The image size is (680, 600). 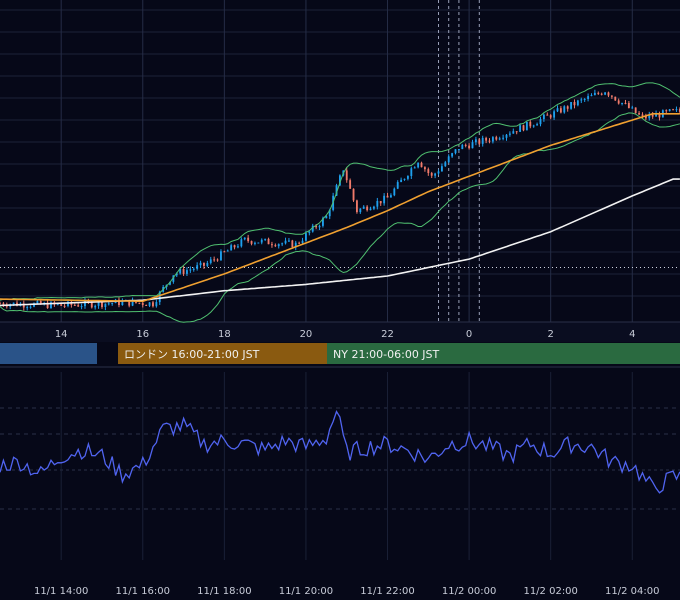 What do you see at coordinates (632, 591) in the screenshot?
I see `oscillator-x-tick-label: 11/2 04:00` at bounding box center [632, 591].